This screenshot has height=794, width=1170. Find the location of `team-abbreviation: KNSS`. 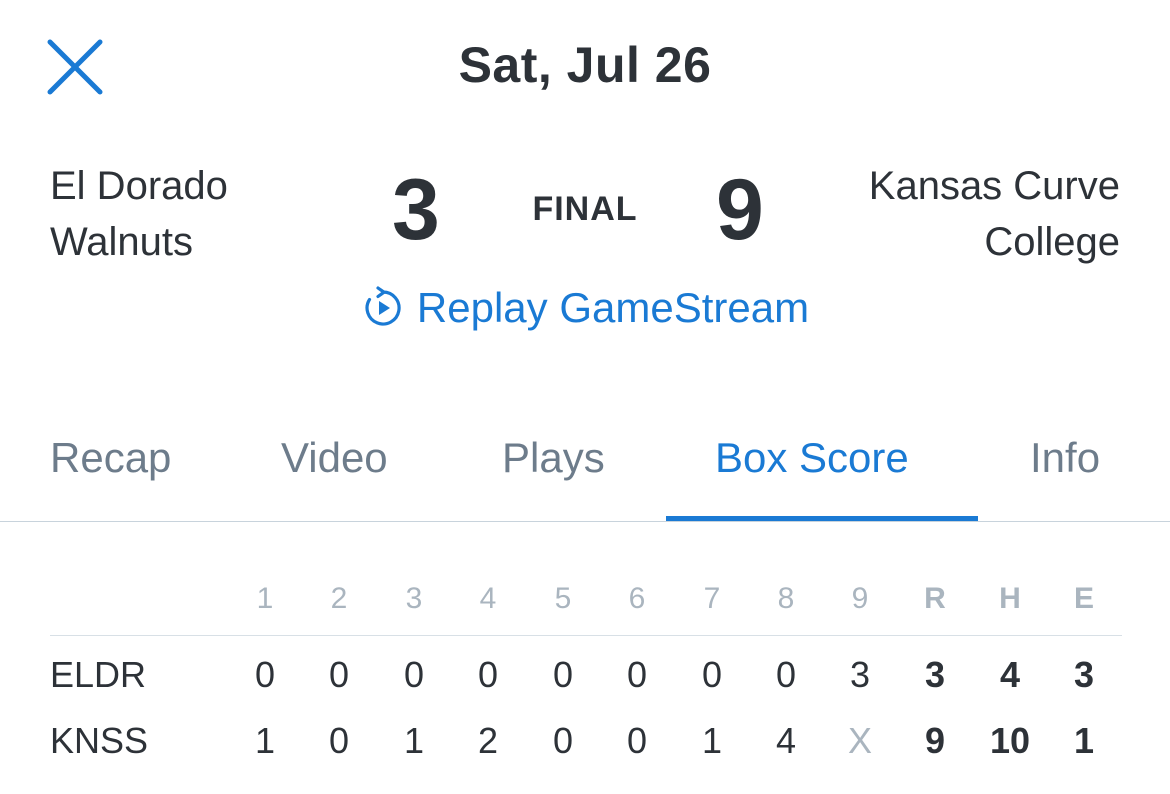

team-abbreviation: KNSS is located at coordinates (99, 740).